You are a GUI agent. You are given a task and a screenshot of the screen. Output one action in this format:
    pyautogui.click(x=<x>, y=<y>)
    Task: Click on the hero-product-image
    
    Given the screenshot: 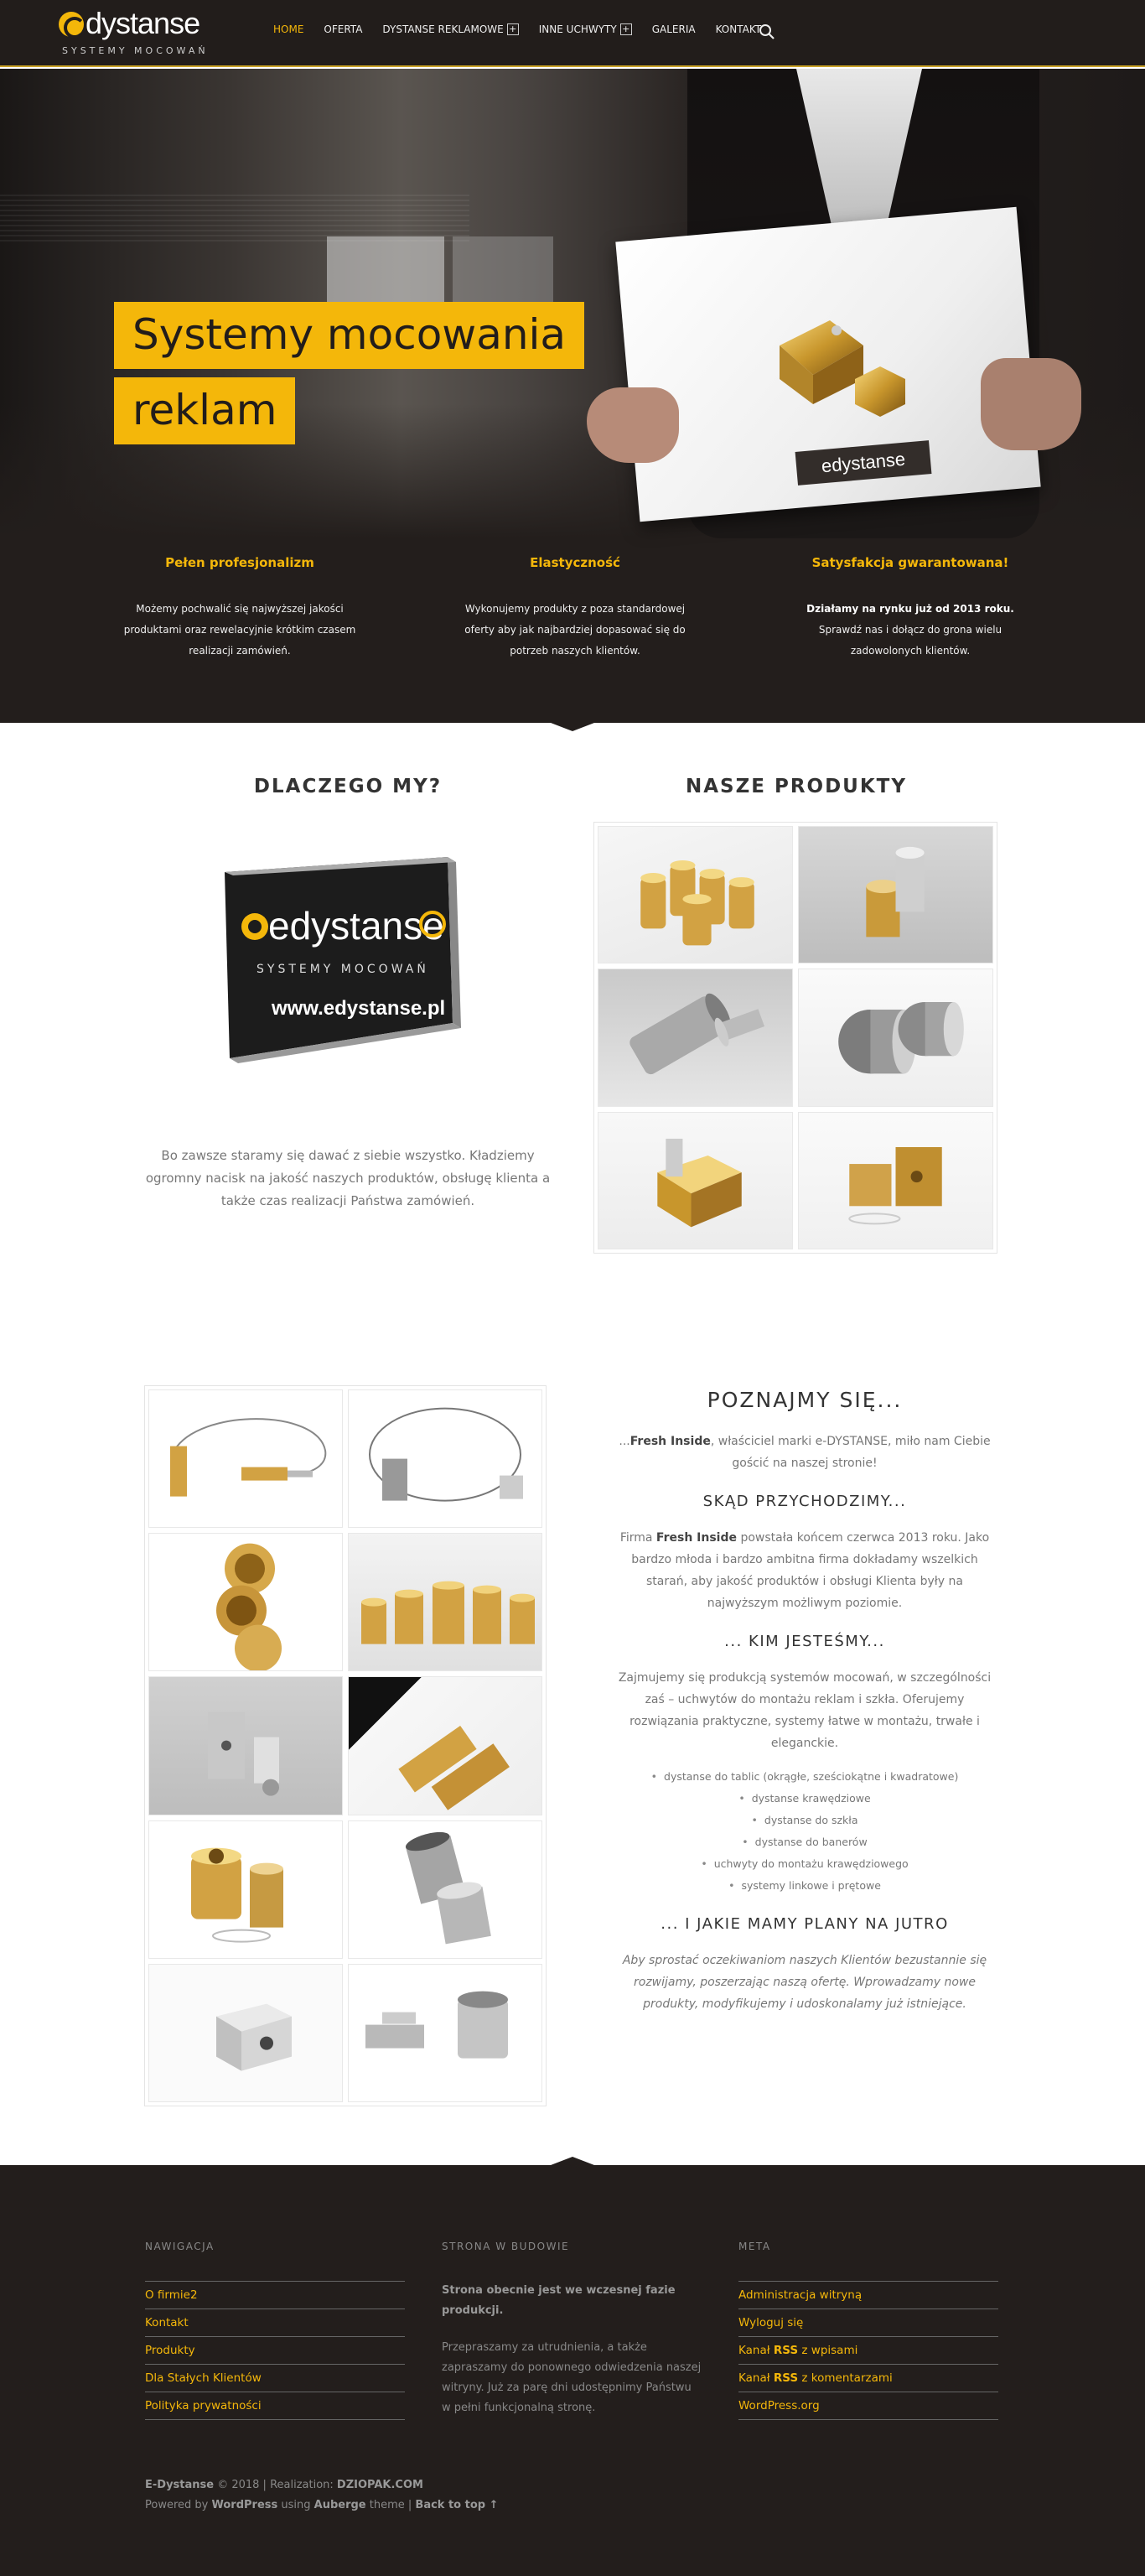 What is the action you would take?
    pyautogui.click(x=842, y=368)
    